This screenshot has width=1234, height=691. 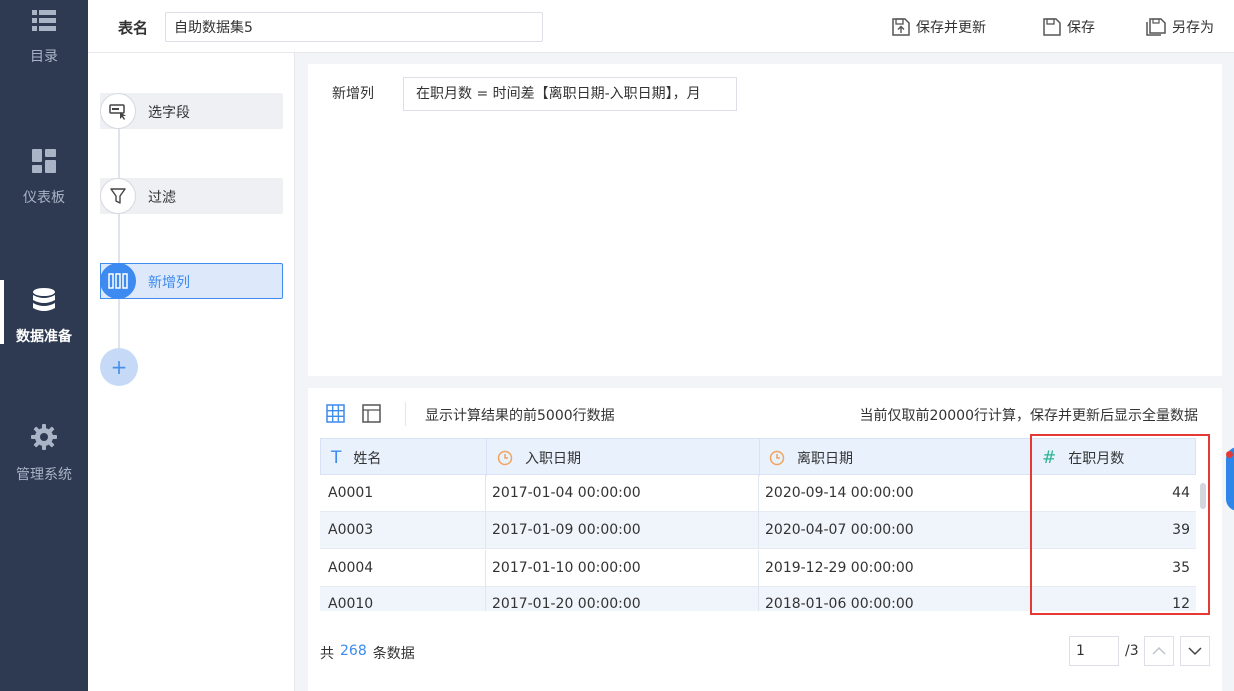 I want to click on cell-hire-date: 2017-01-09 00:00:00, so click(x=622, y=530).